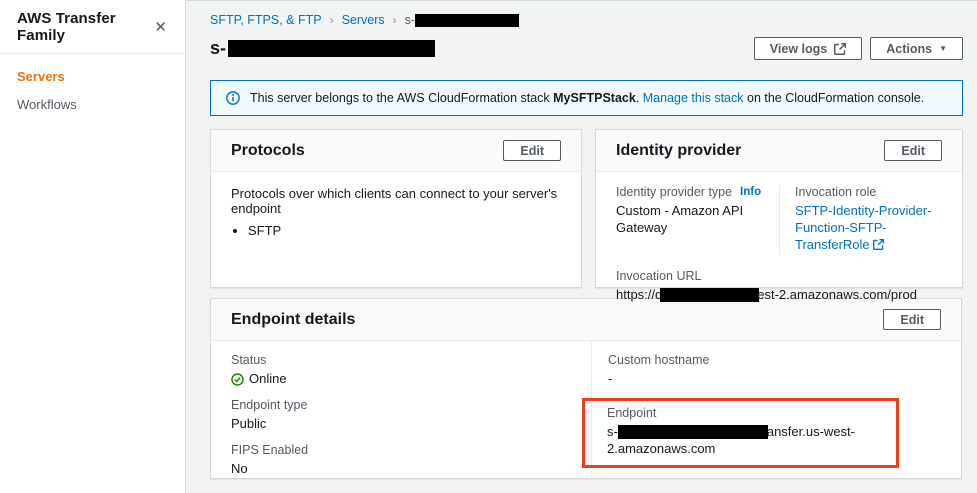 The image size is (977, 493). I want to click on custom-hostname-label: Custom hostname, so click(659, 360).